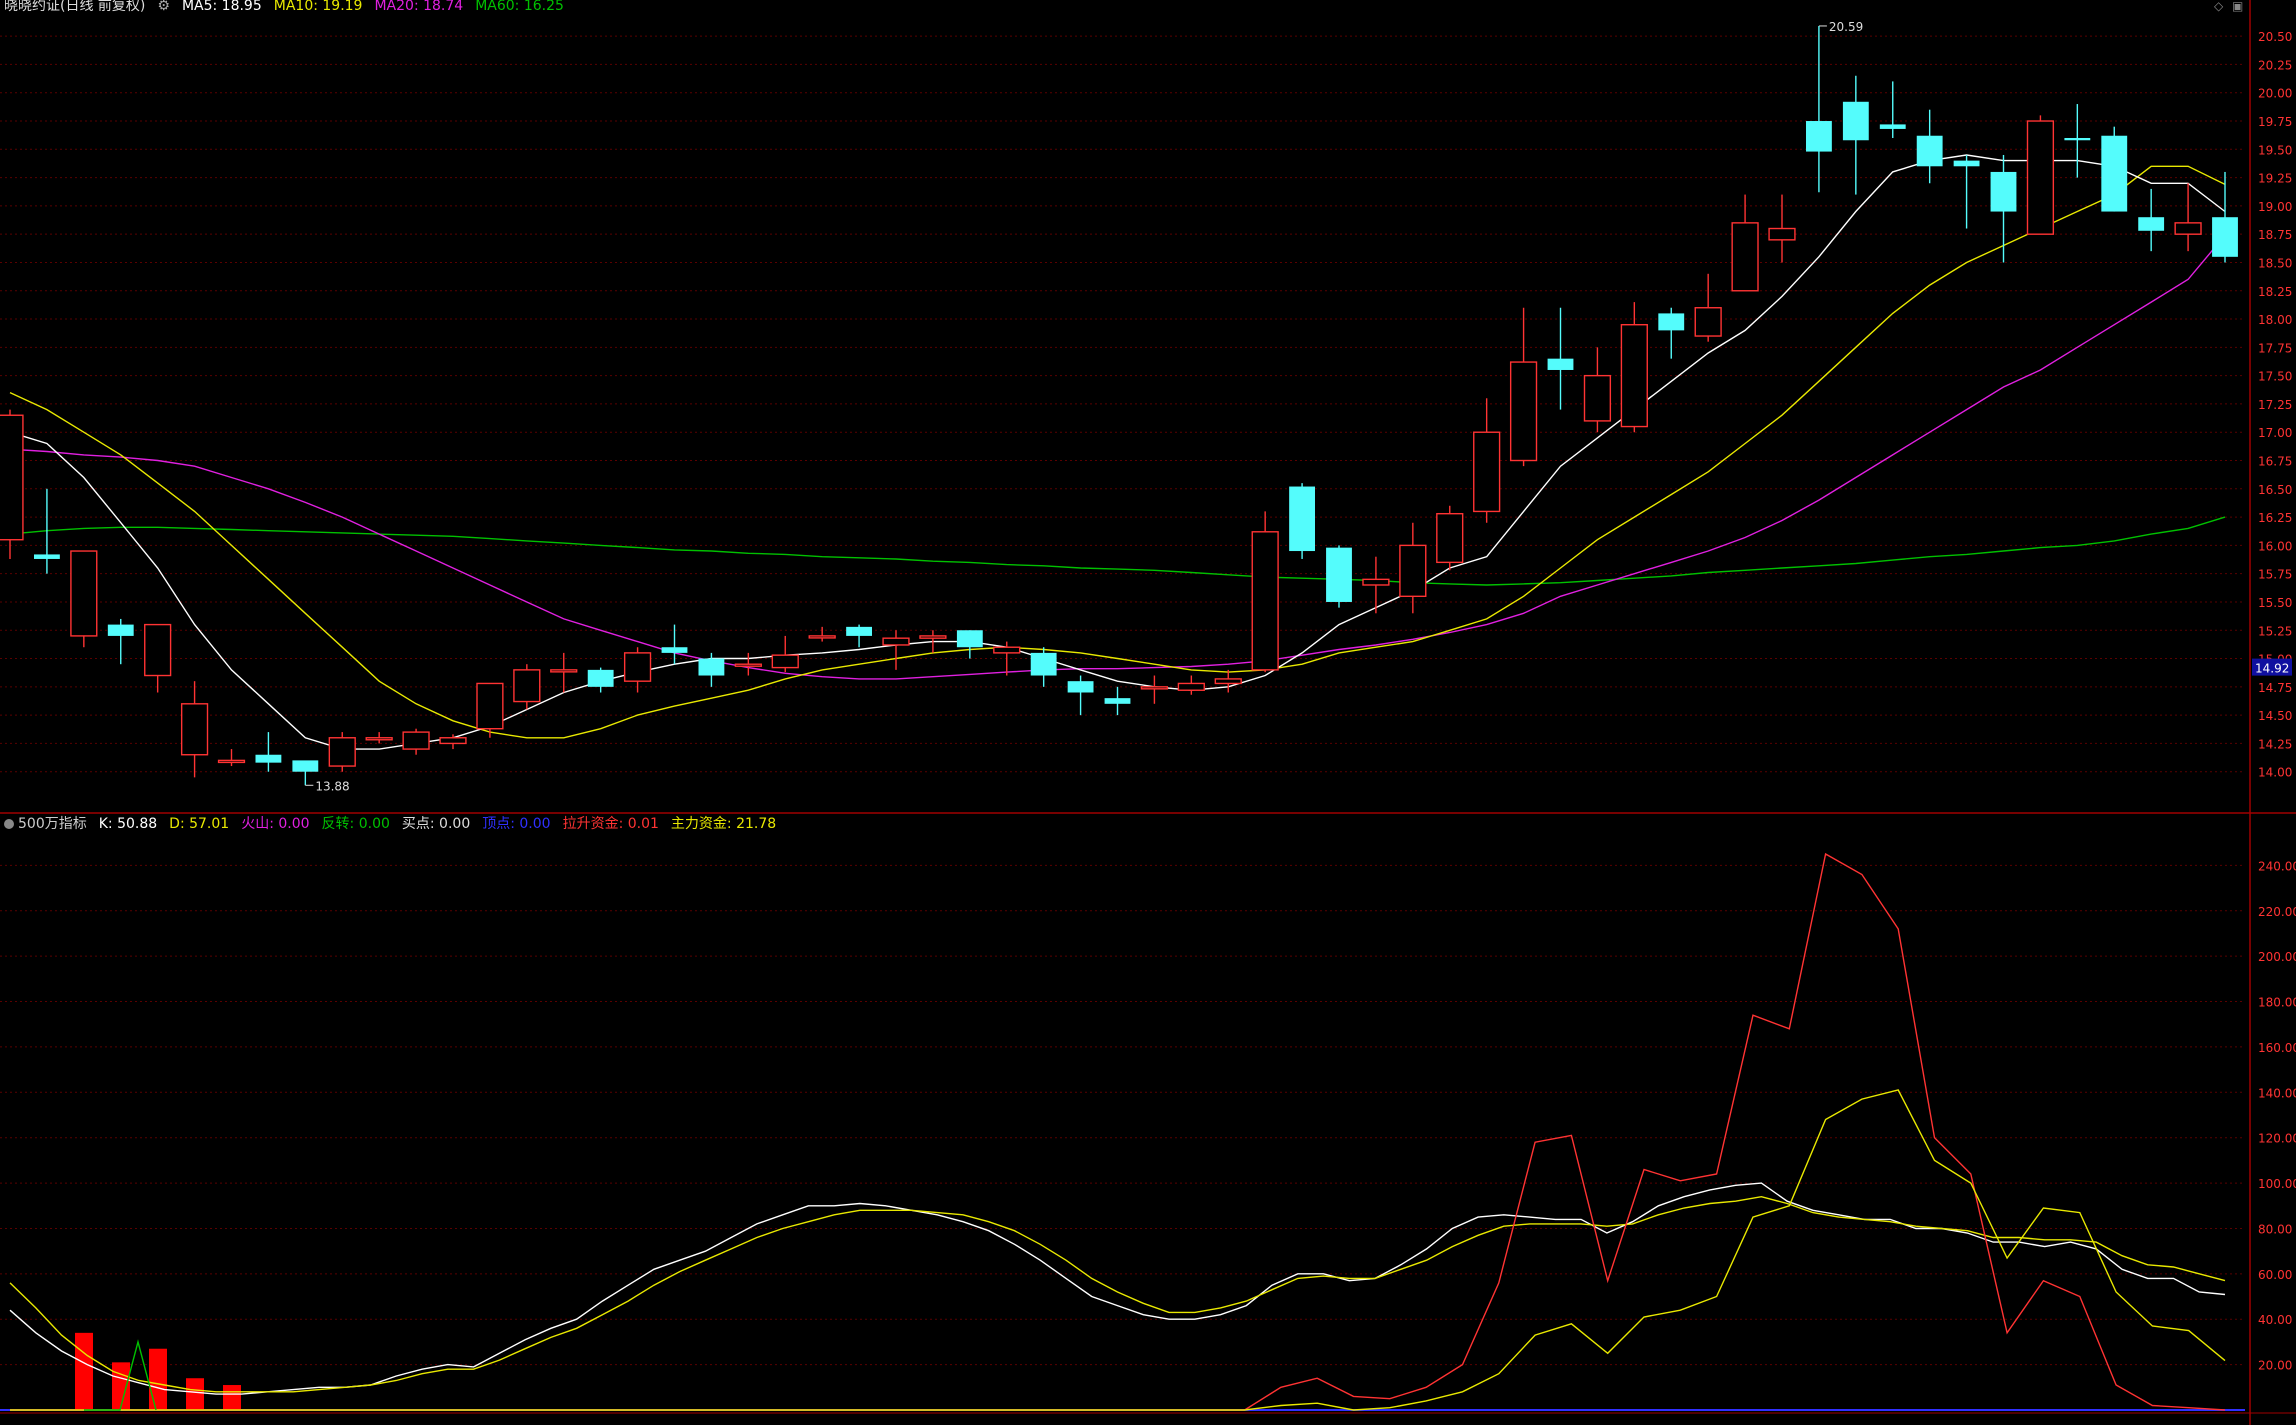  What do you see at coordinates (2275, 377) in the screenshot?
I see `price-tick-label: 17.50` at bounding box center [2275, 377].